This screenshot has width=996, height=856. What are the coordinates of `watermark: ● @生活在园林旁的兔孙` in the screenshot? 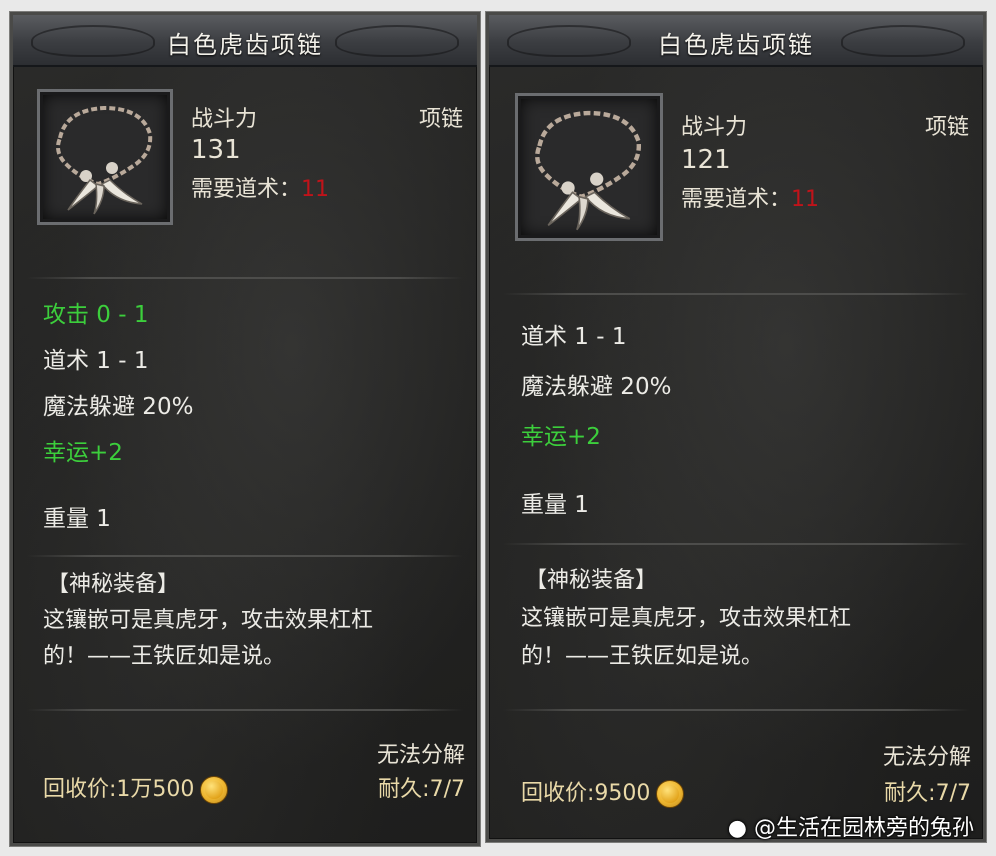 It's located at (851, 826).